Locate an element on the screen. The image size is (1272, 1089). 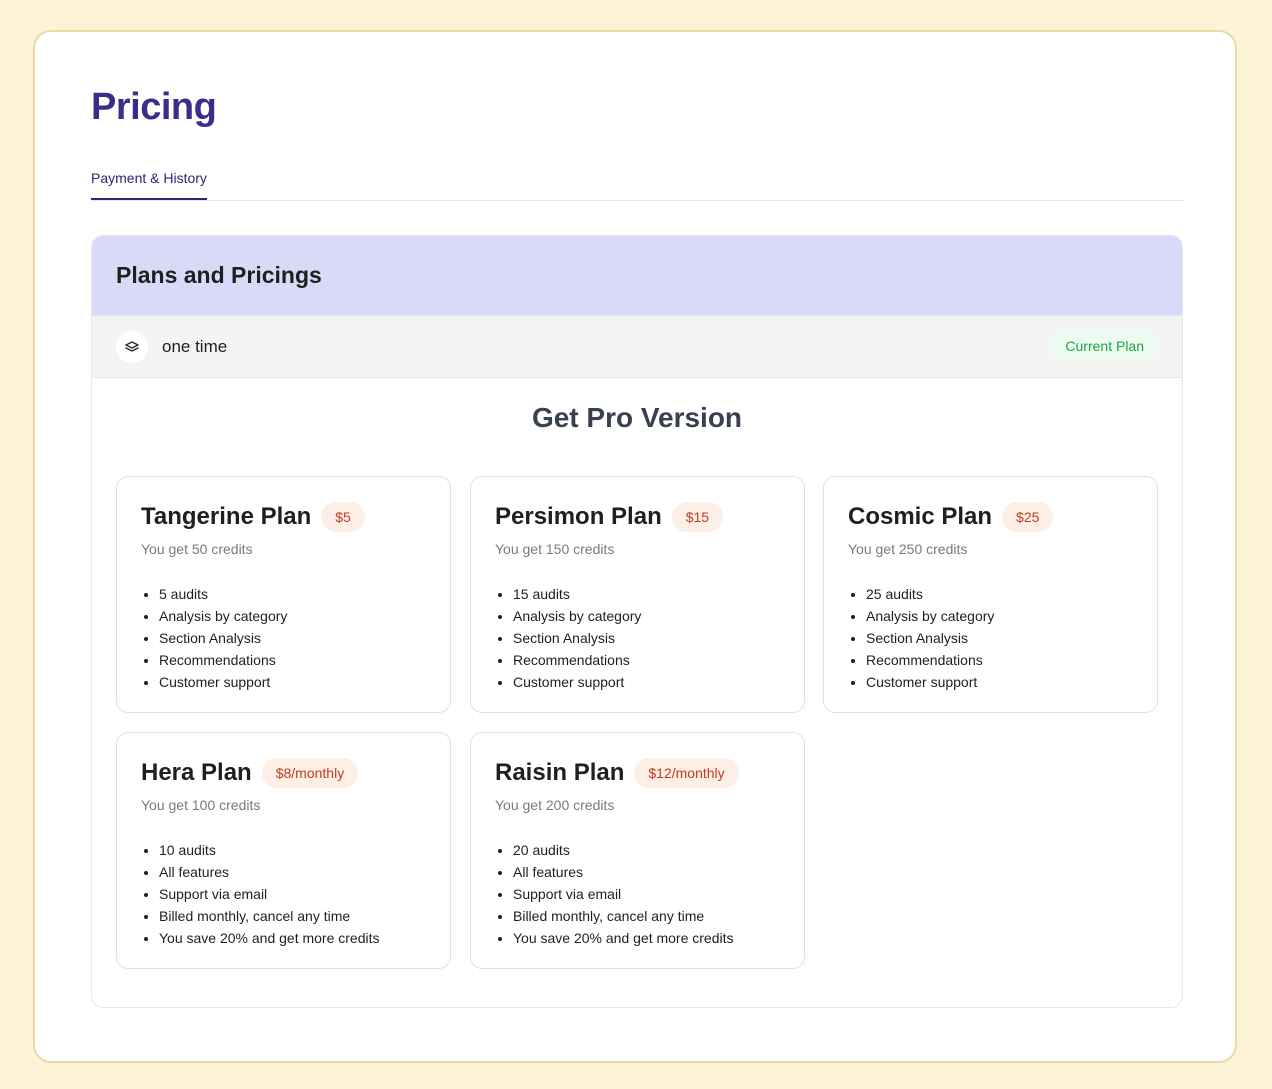
feature-item: 10 audits is located at coordinates (292, 850).